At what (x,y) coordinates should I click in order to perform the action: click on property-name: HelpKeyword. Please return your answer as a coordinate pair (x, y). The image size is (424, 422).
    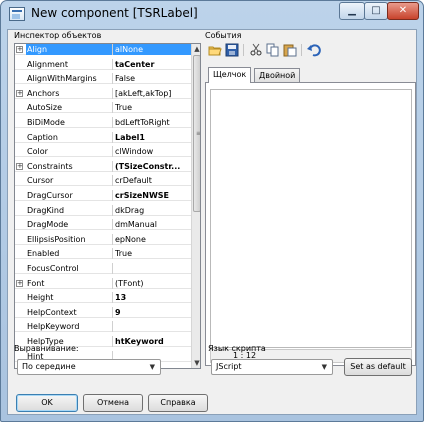
    Looking at the image, I should click on (53, 327).